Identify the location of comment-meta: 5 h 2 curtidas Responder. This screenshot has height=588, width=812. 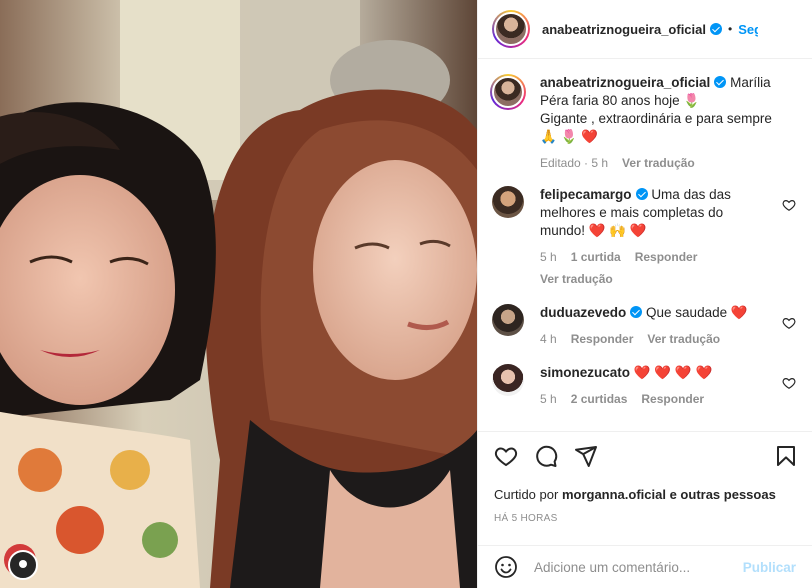
(655, 399).